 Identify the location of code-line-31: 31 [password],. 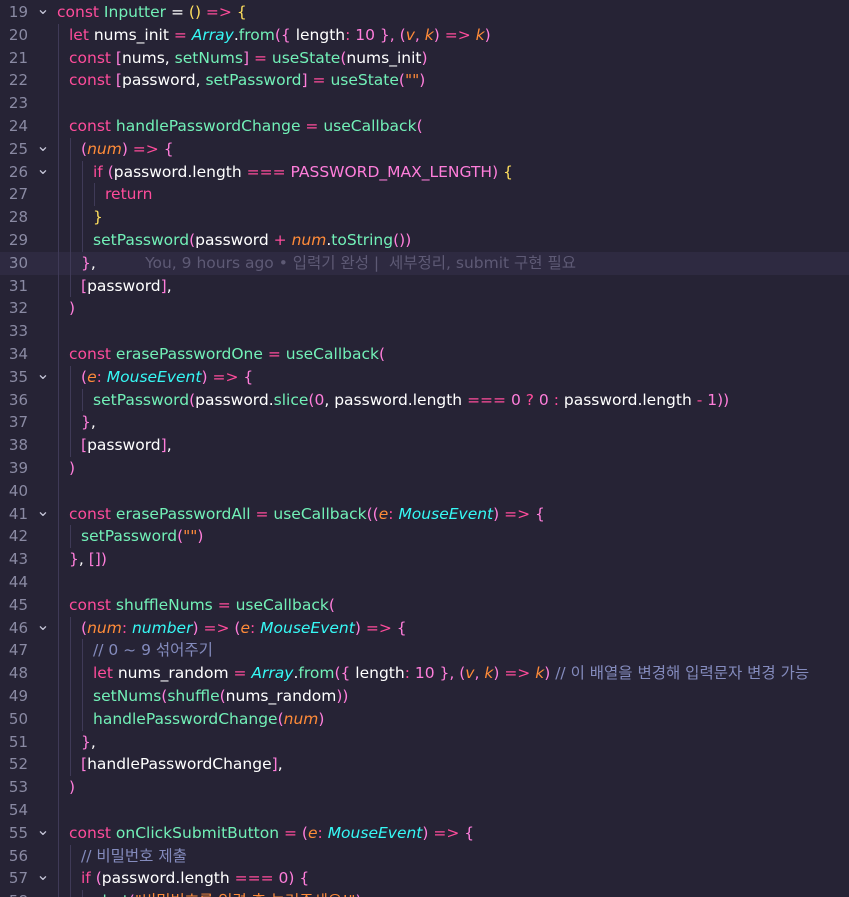
(424, 286).